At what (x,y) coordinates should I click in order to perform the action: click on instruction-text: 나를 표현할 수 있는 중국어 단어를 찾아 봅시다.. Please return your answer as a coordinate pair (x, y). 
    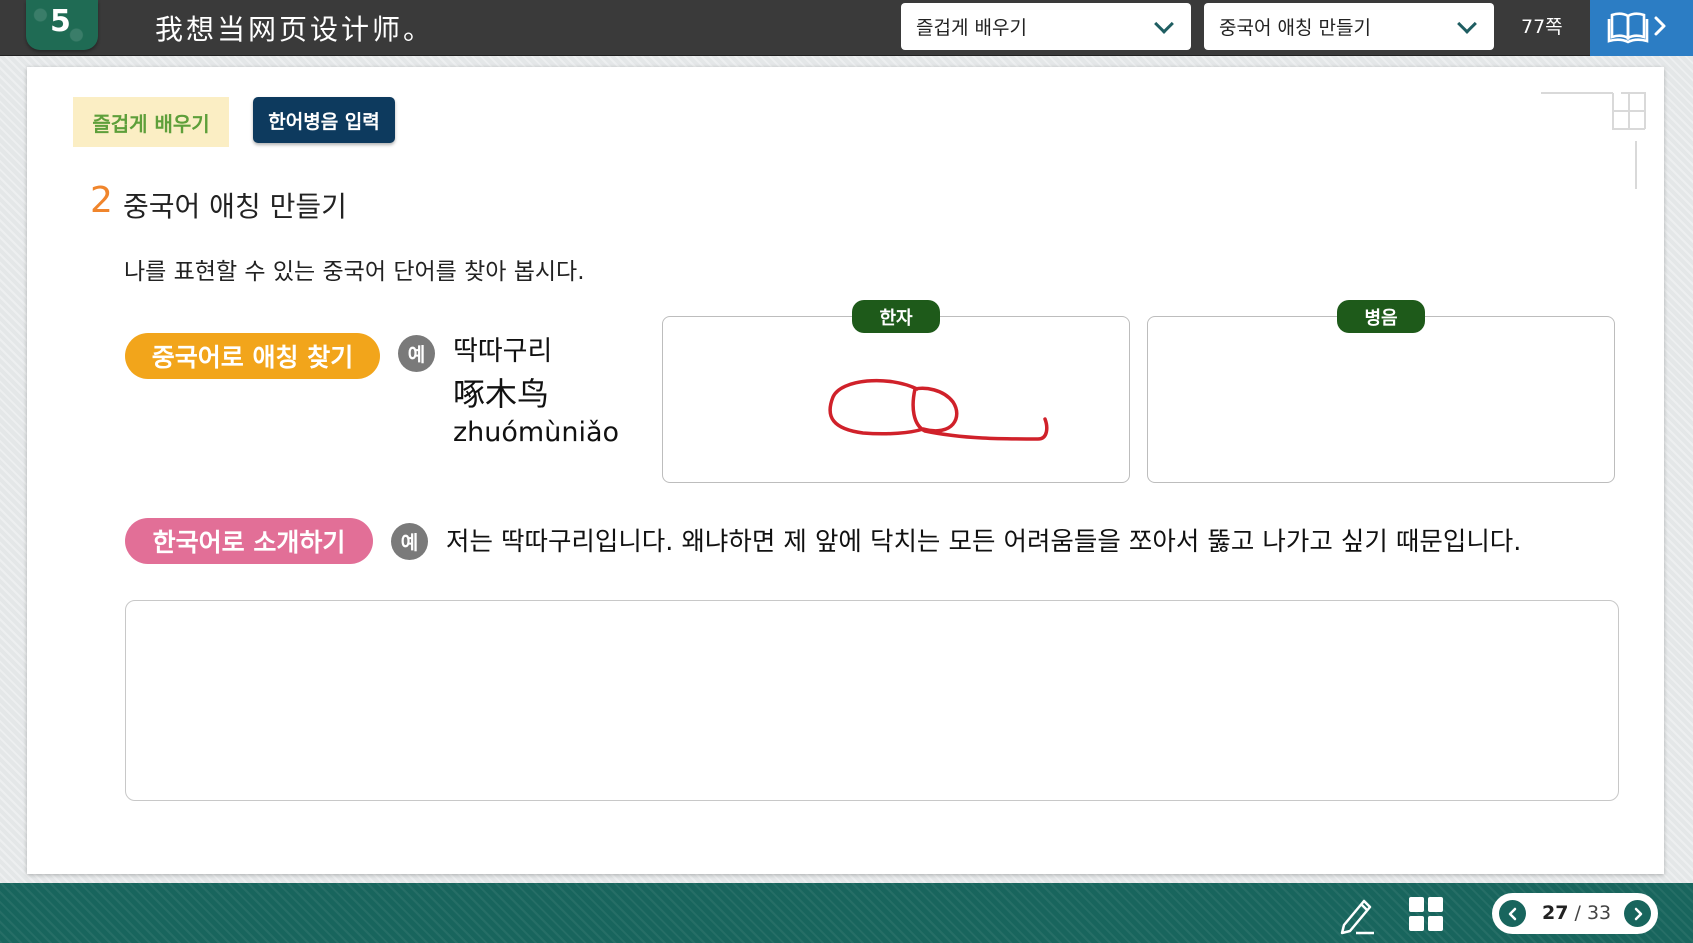
    Looking at the image, I should click on (354, 272).